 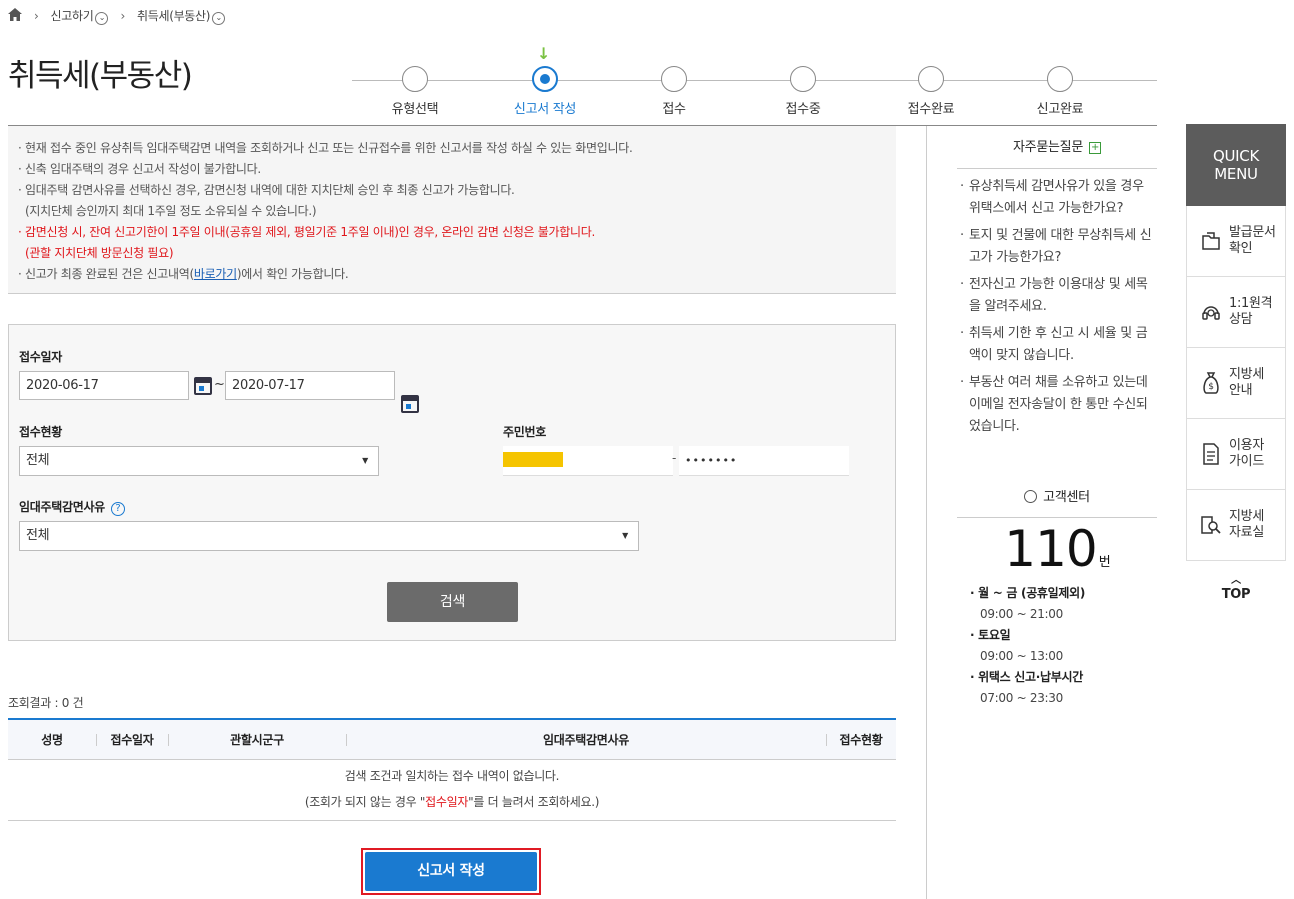 I want to click on notice-line: · 신고가 최종 완료된 건은 신고내역(바로가기)에서 확인 가능합니다., so click(x=183, y=274).